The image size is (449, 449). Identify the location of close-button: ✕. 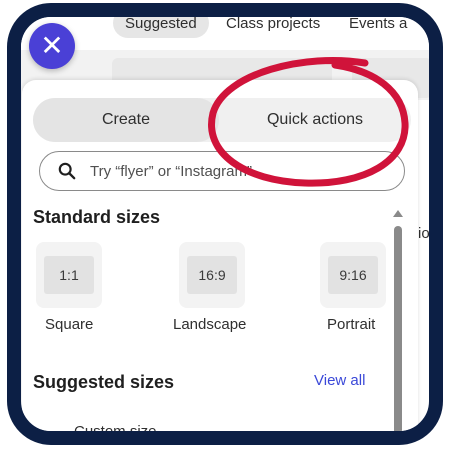
(52, 46).